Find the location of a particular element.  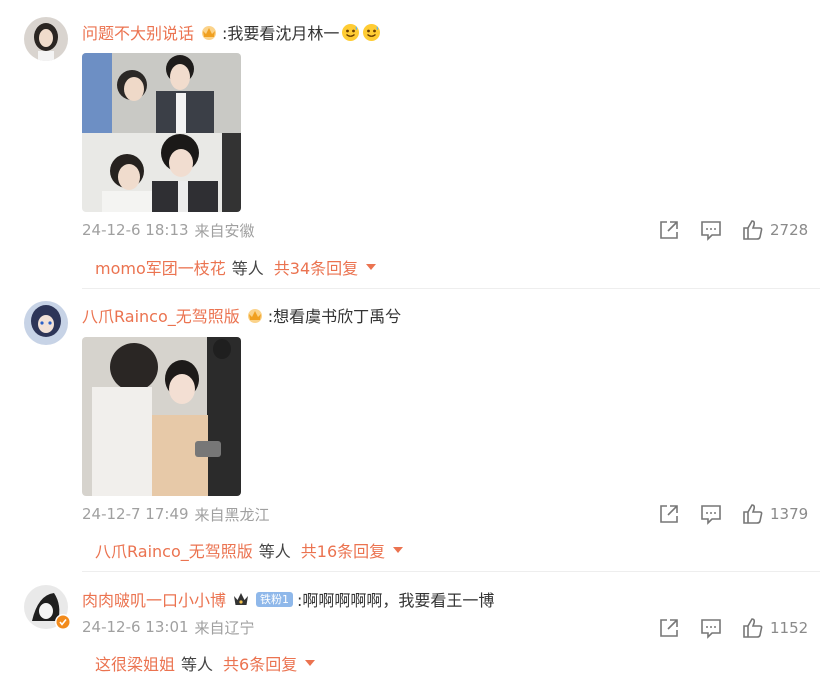

location: 来自安徽 is located at coordinates (224, 230).